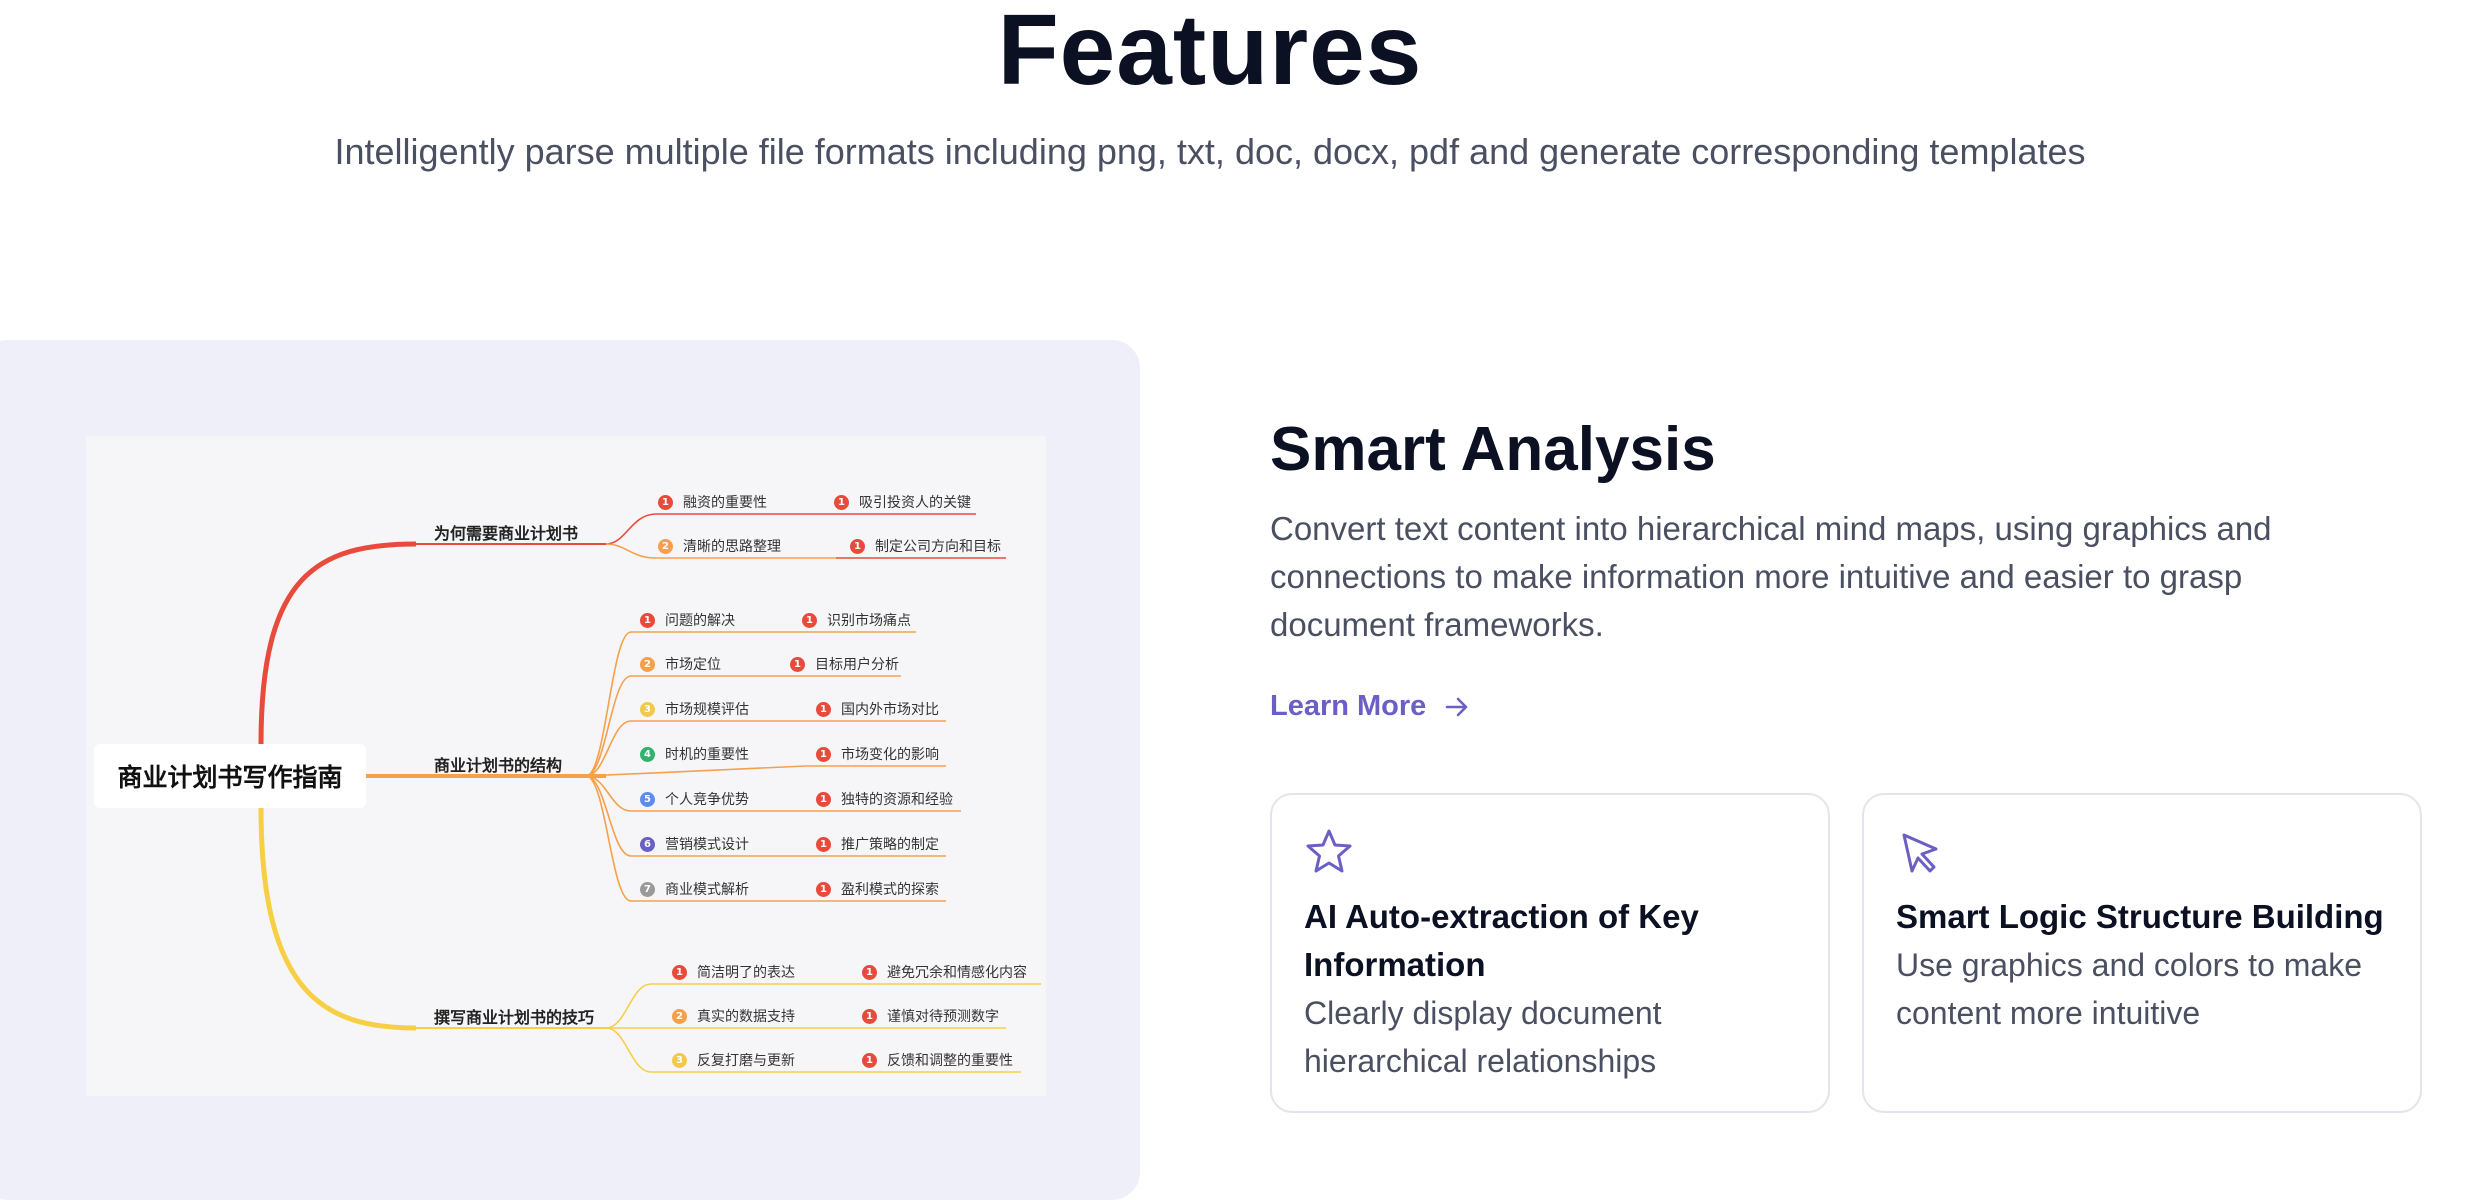 The height and width of the screenshot is (1200, 2484). Describe the element at coordinates (1493, 449) in the screenshot. I see `feature-title: Smart Analysis` at that location.